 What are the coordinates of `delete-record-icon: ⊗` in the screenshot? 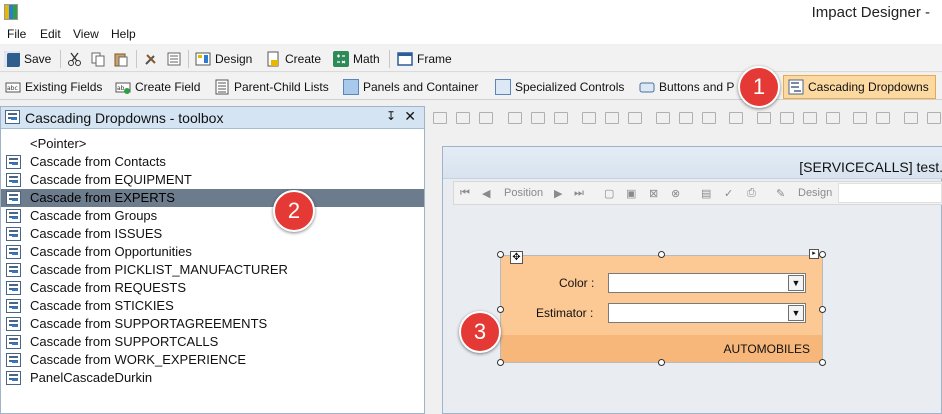 It's located at (675, 193).